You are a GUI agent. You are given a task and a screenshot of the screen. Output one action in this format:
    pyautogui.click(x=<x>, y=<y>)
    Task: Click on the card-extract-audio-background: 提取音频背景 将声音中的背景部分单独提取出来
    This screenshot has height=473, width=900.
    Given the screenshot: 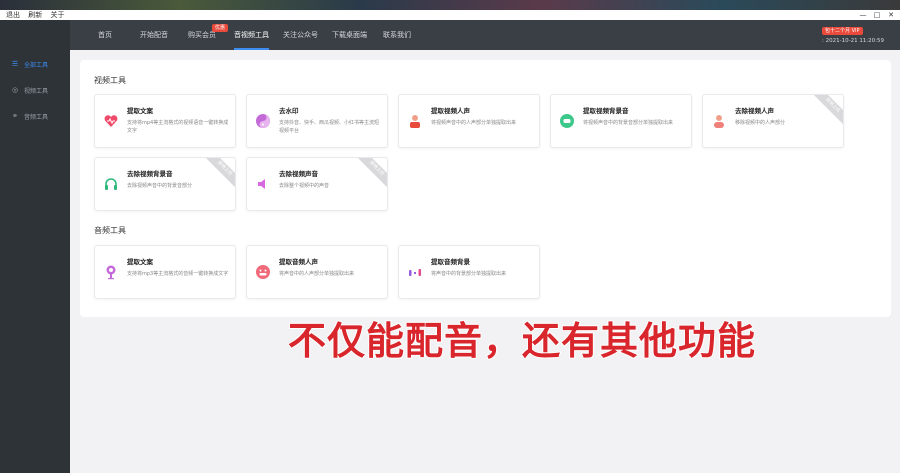 What is the action you would take?
    pyautogui.click(x=469, y=272)
    